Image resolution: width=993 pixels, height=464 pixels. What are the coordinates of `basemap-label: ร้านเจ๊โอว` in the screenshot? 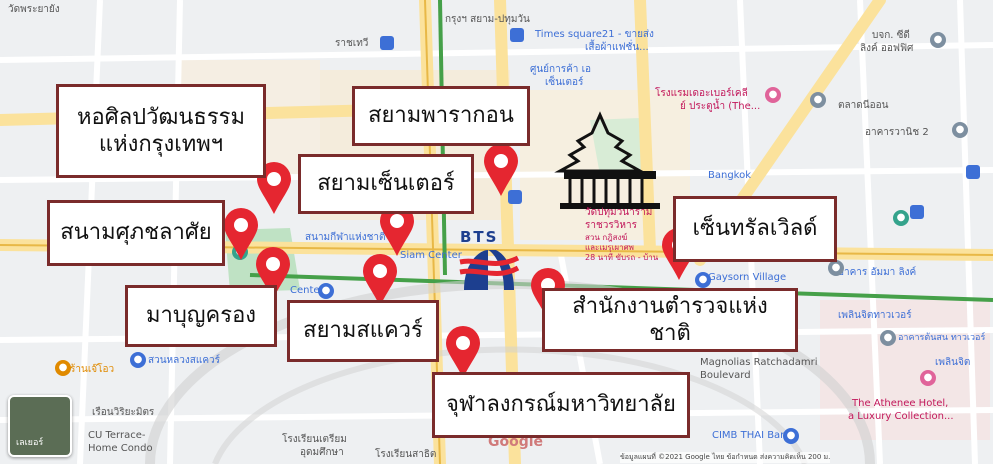 It's located at (92, 369).